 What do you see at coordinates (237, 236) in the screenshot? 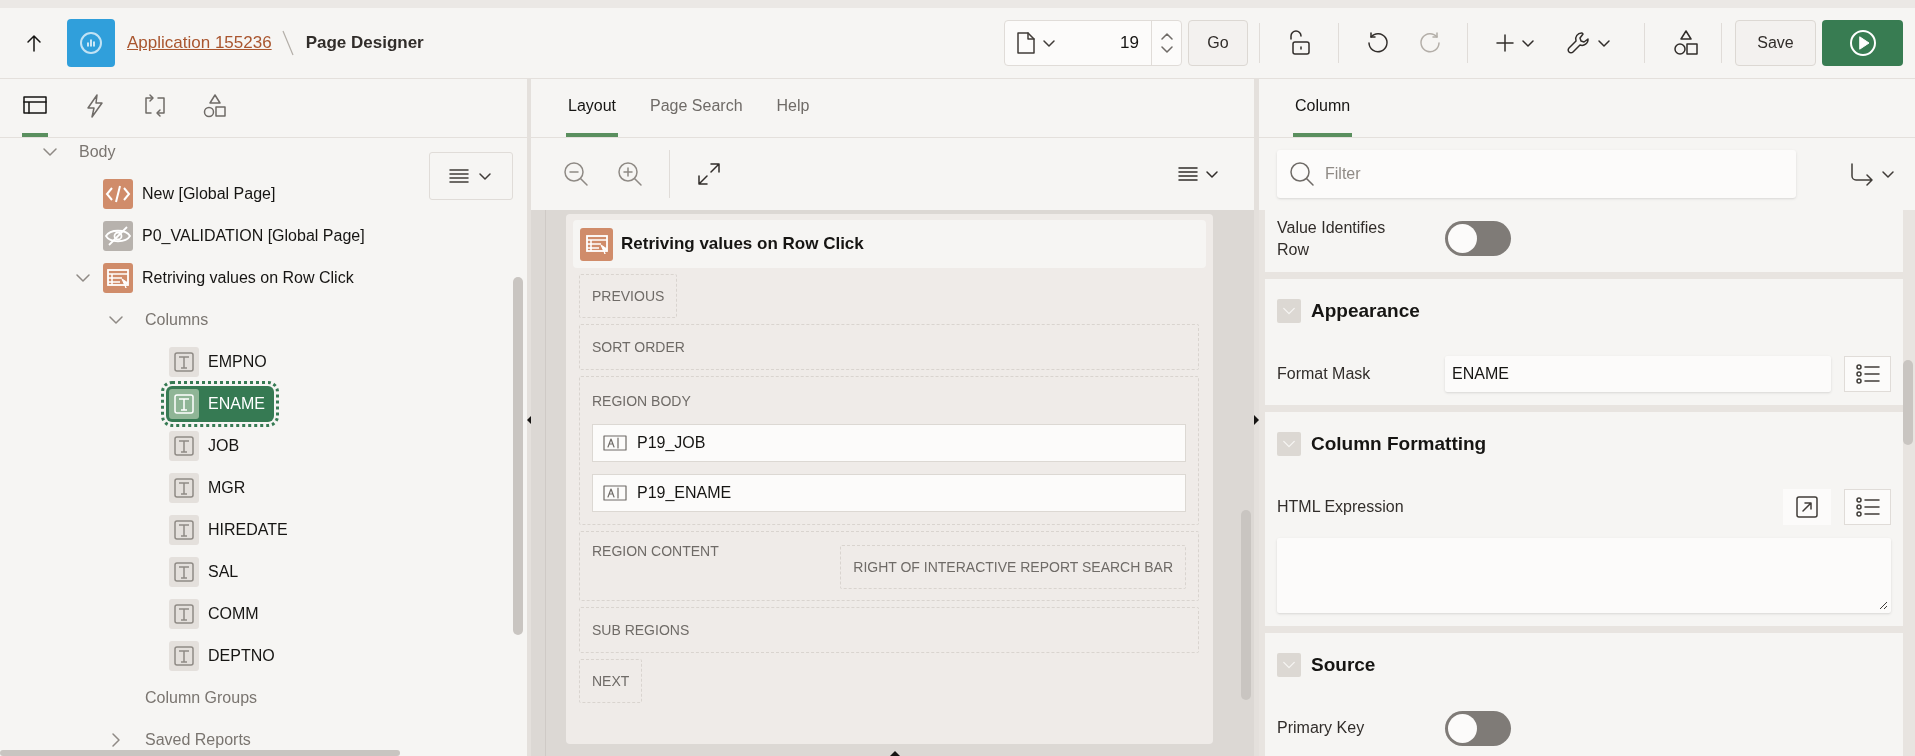
I see `tree-node: P0_VALIDATION [Global Page]` at bounding box center [237, 236].